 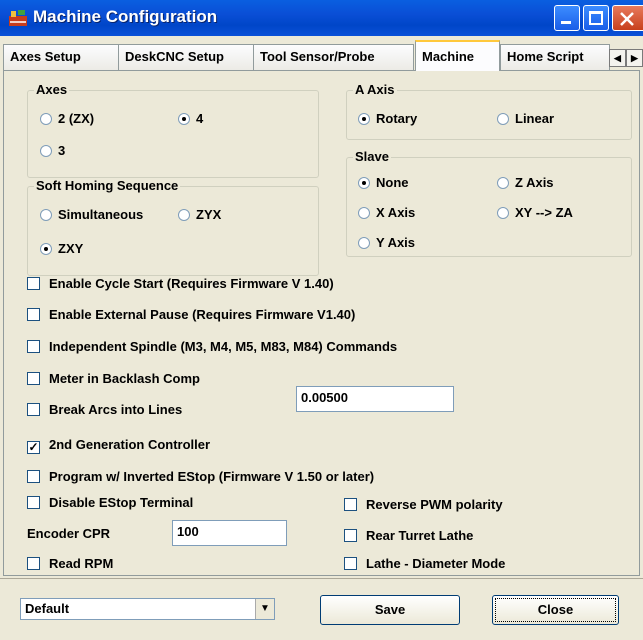 I want to click on title-bar: Machine Configuration, so click(x=321, y=18).